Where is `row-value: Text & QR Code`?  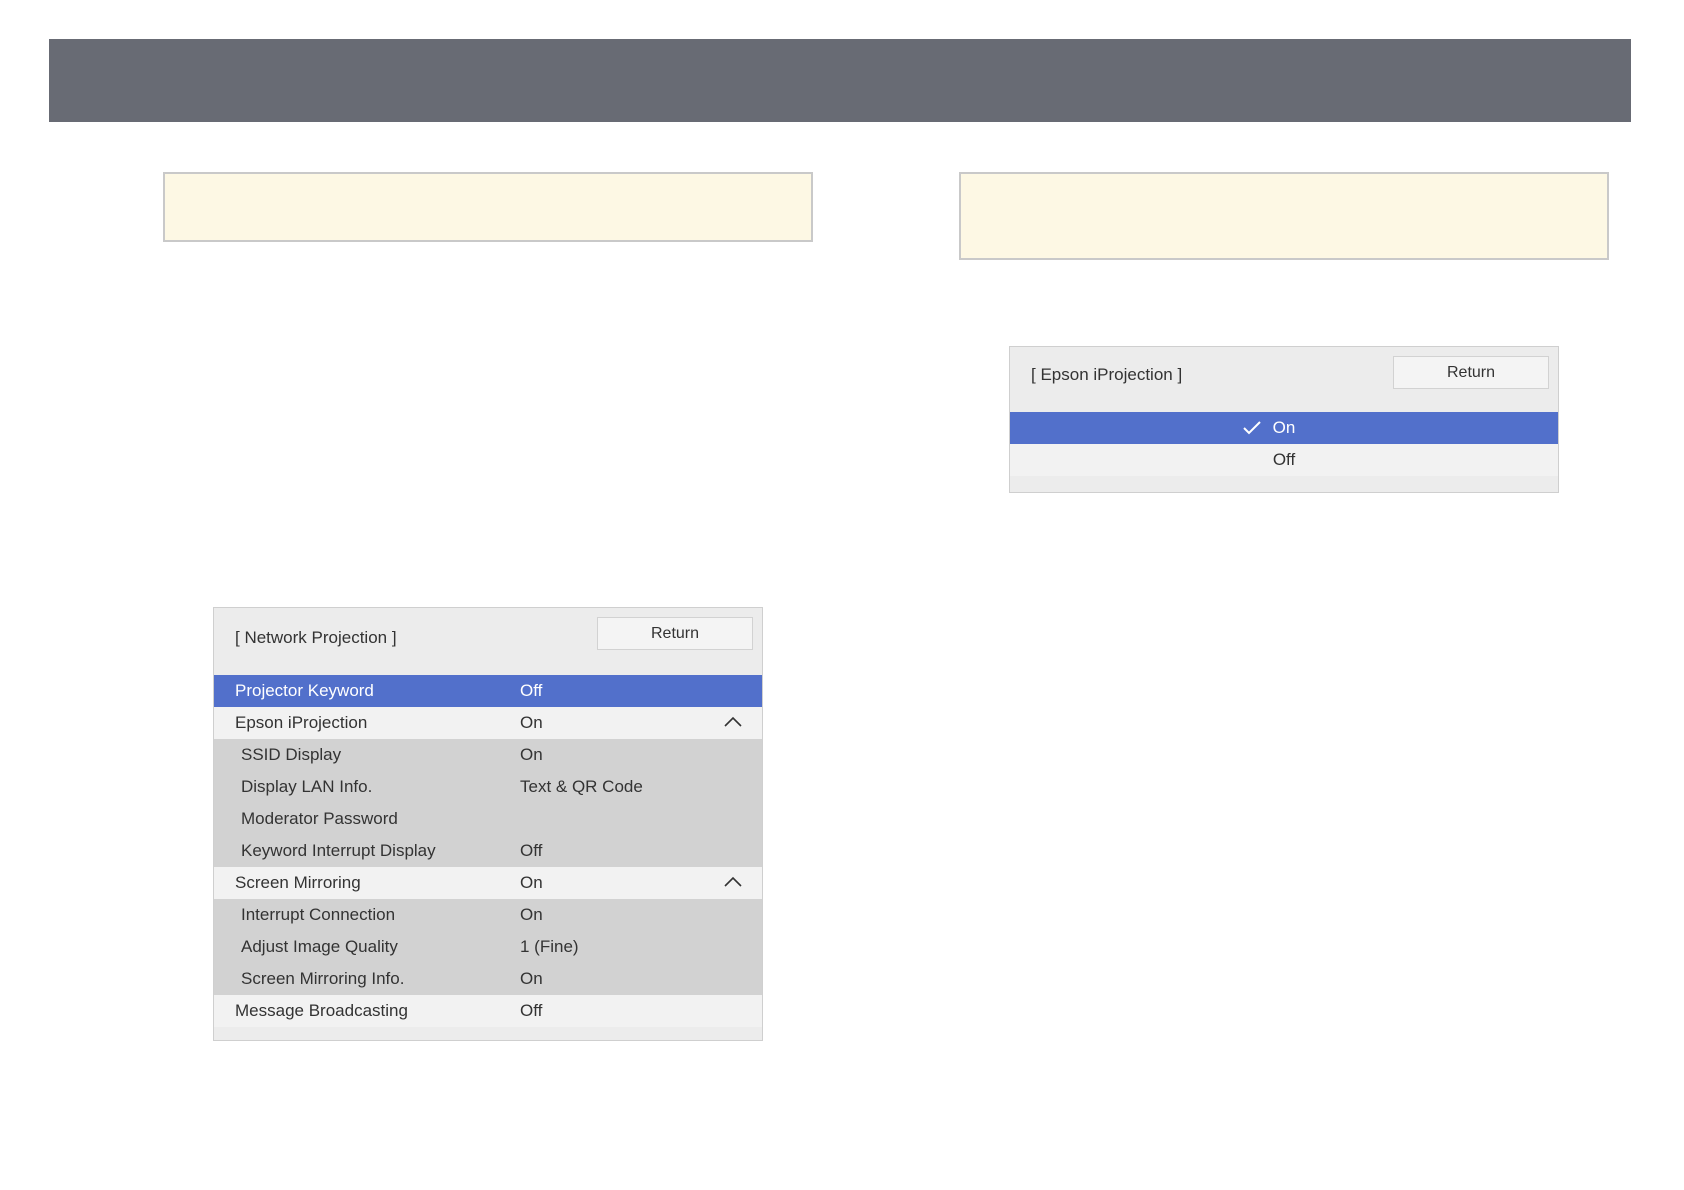
row-value: Text & QR Code is located at coordinates (581, 786).